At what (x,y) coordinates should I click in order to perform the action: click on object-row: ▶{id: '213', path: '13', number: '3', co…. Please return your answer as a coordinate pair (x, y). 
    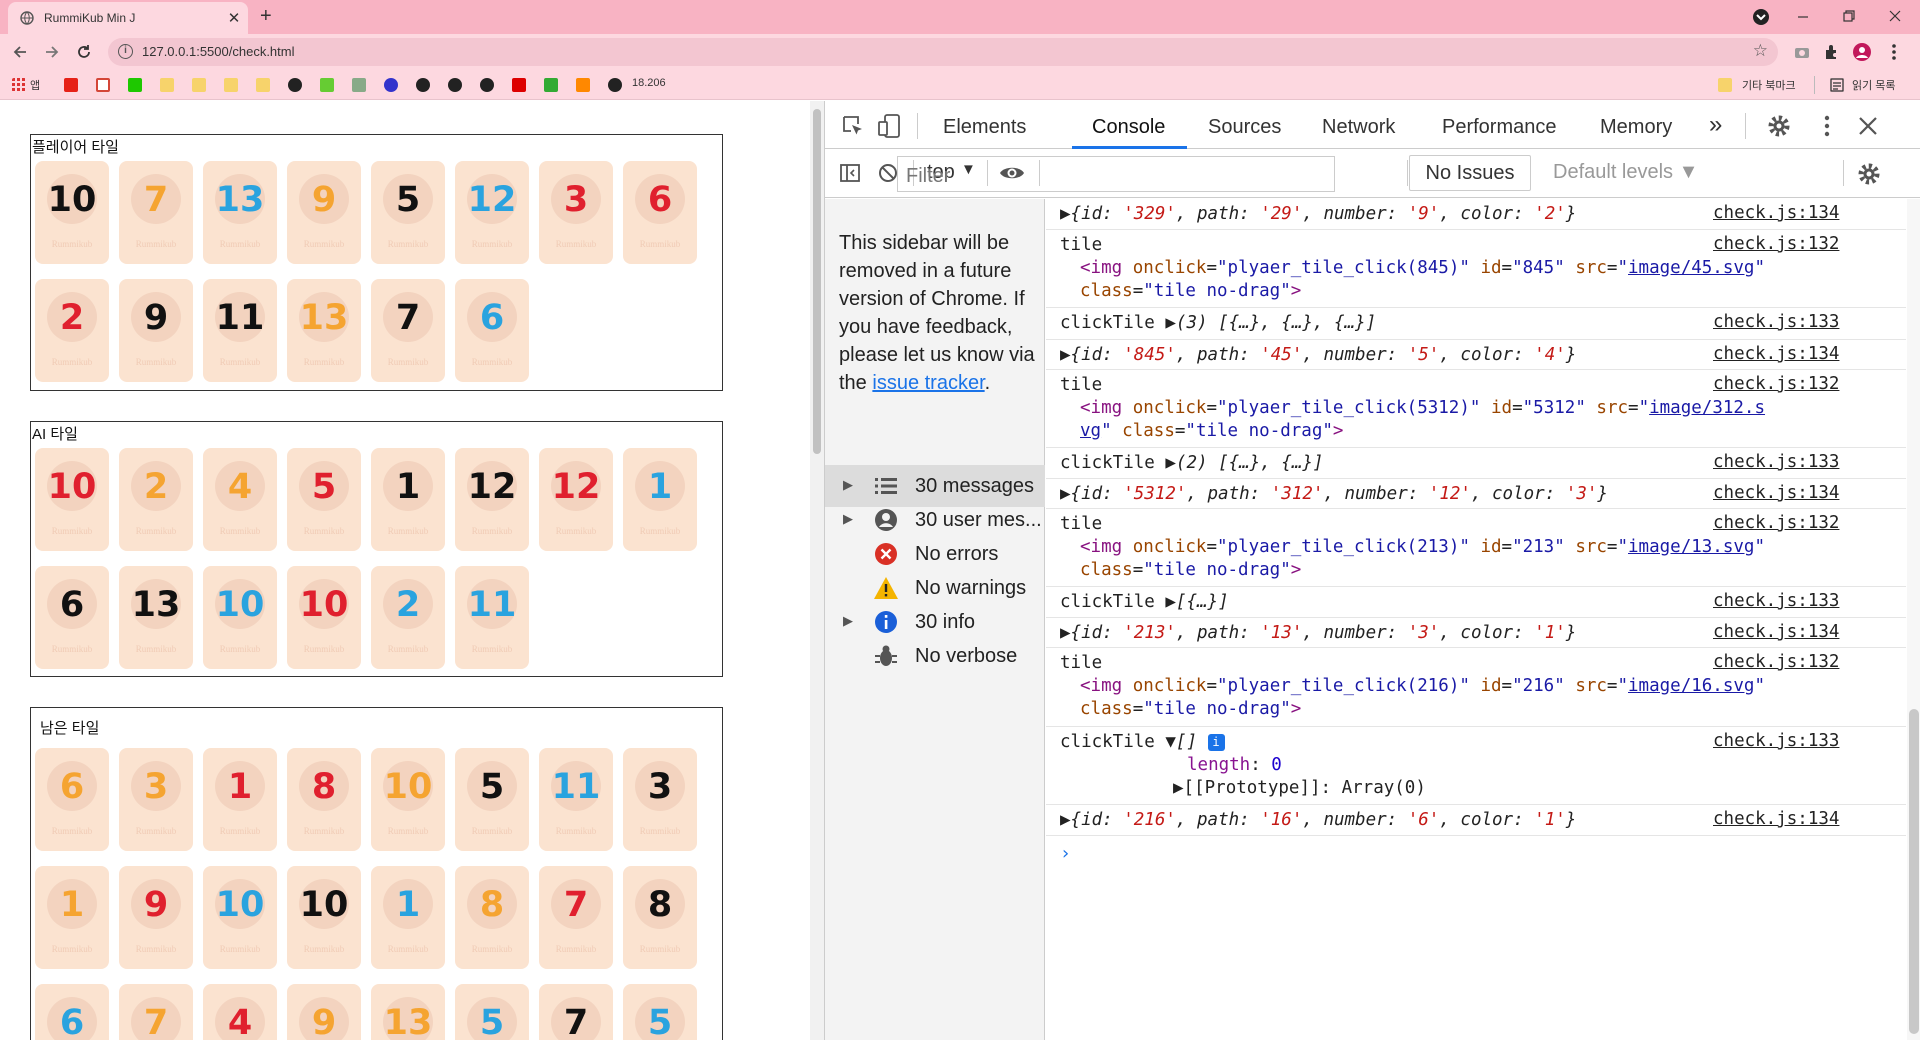
    Looking at the image, I should click on (1318, 633).